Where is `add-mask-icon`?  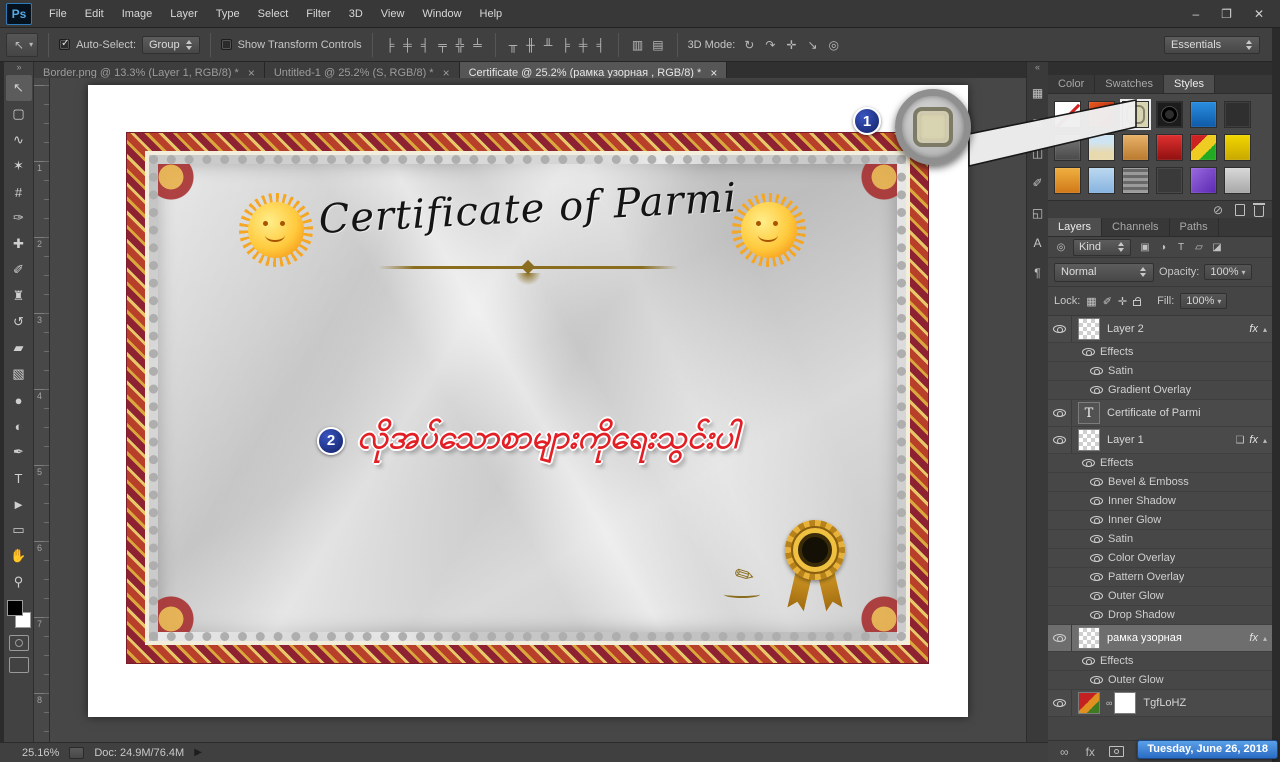
add-mask-icon is located at coordinates (1116, 751).